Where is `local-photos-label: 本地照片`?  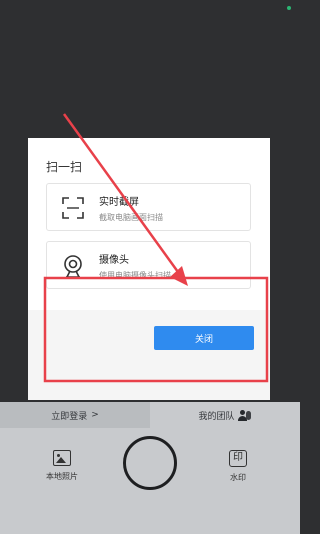 local-photos-label: 本地照片 is located at coordinates (62, 476).